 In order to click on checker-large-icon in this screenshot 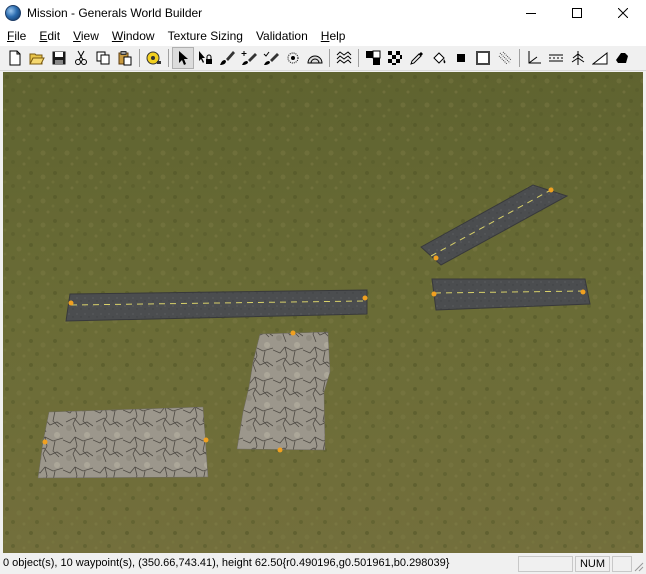, I will do `click(395, 58)`.